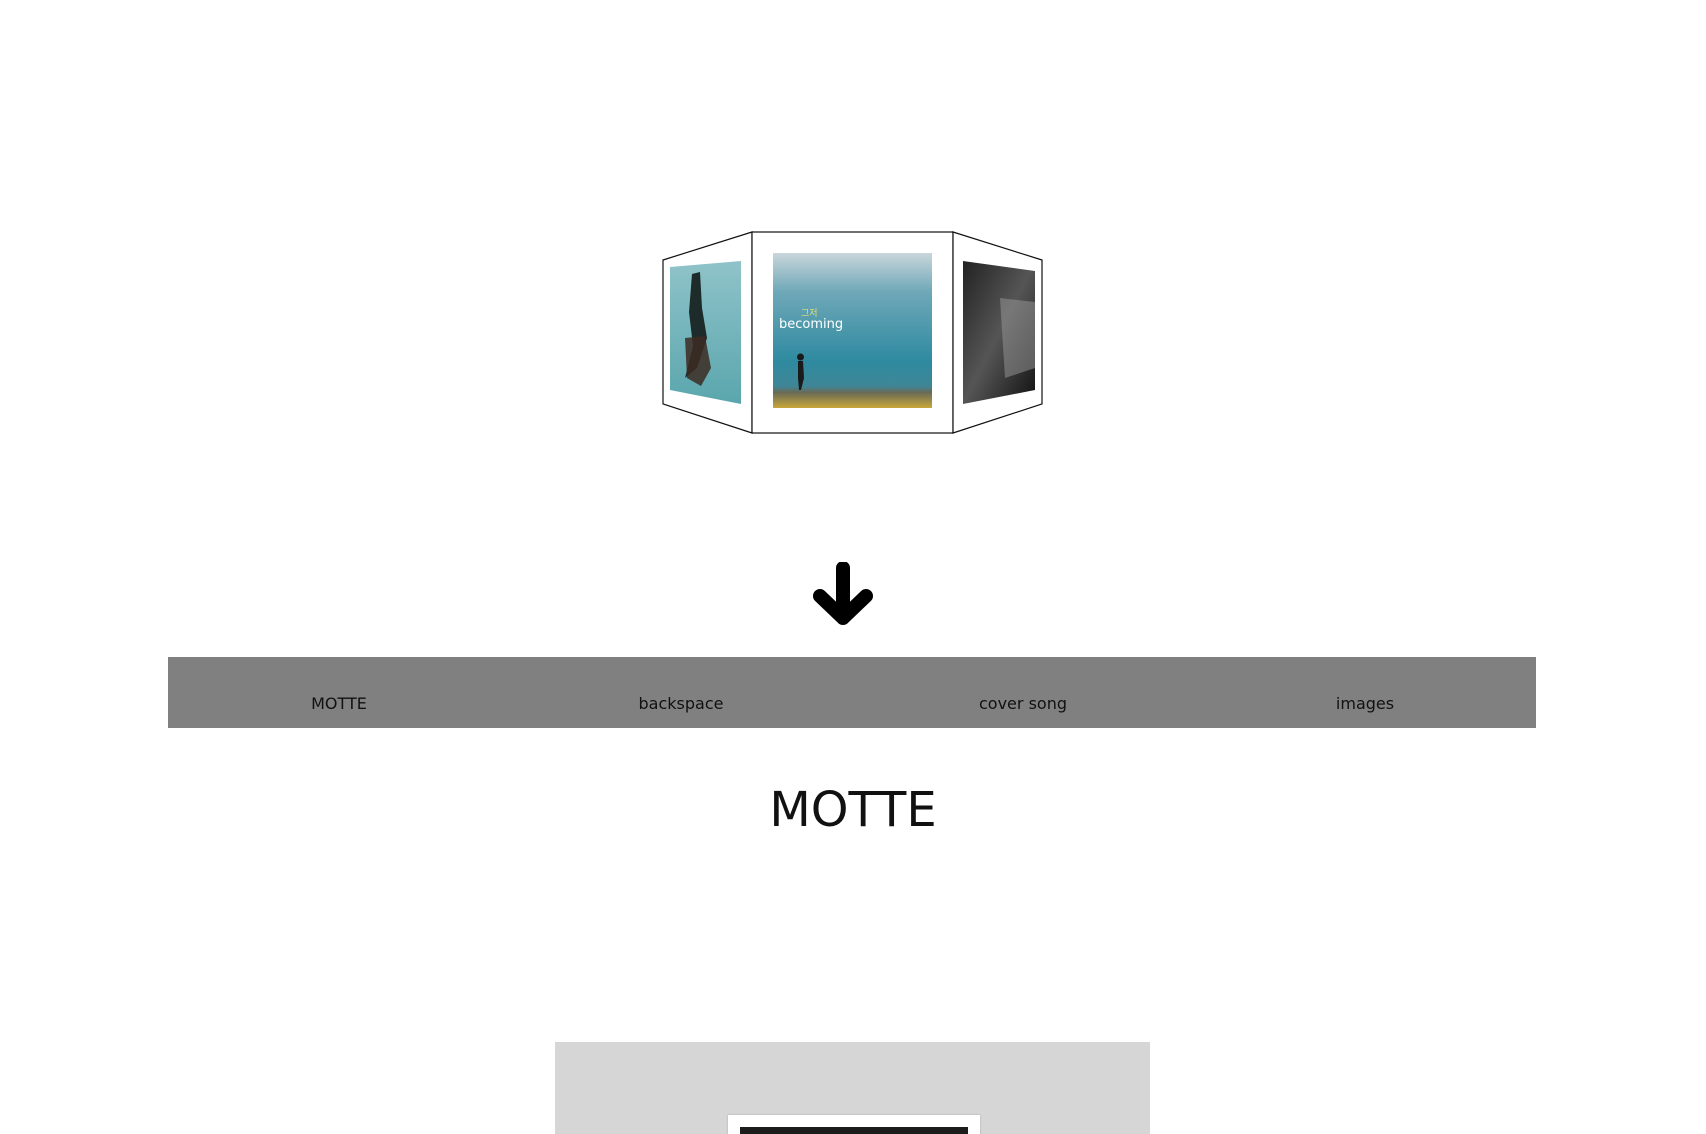 Image resolution: width=1706 pixels, height=1134 pixels. I want to click on nav-item-cover-song: cover song, so click(1023, 692).